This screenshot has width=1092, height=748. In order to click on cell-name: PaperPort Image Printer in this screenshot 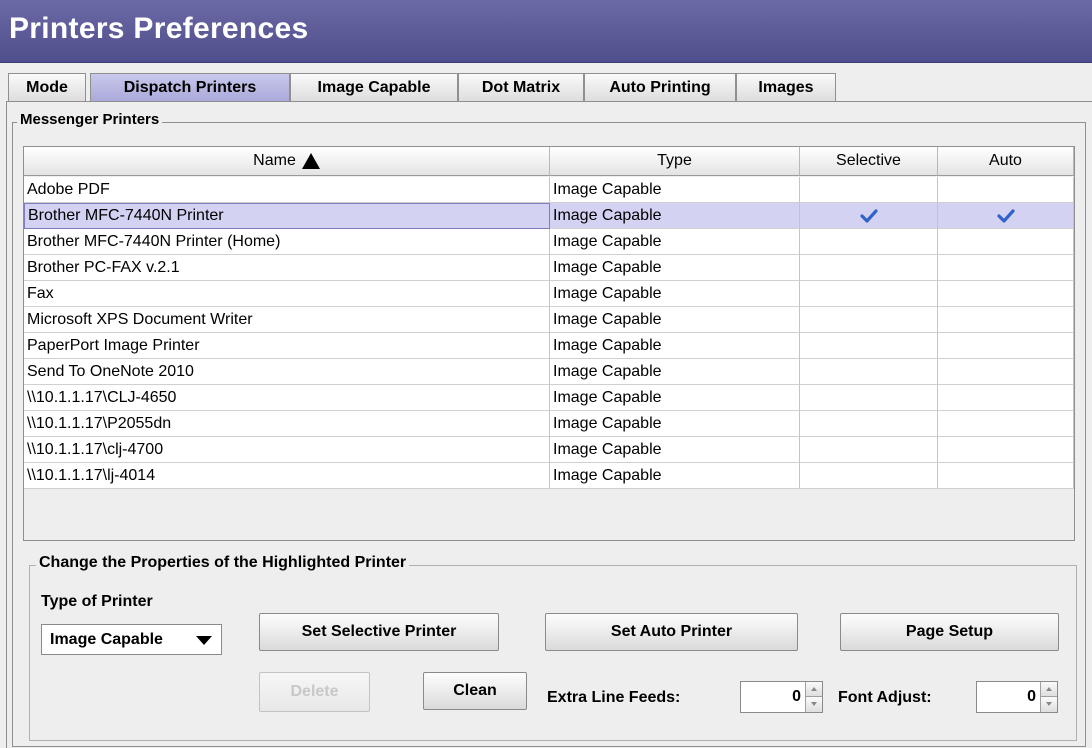, I will do `click(287, 346)`.